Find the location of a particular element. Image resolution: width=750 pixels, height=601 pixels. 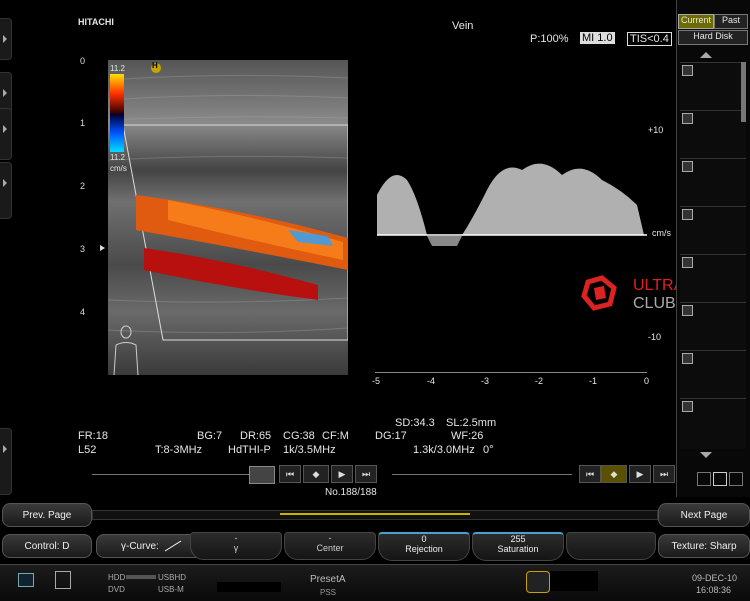

param-cf-prf: 1k/3.5MHz is located at coordinates (309, 450).